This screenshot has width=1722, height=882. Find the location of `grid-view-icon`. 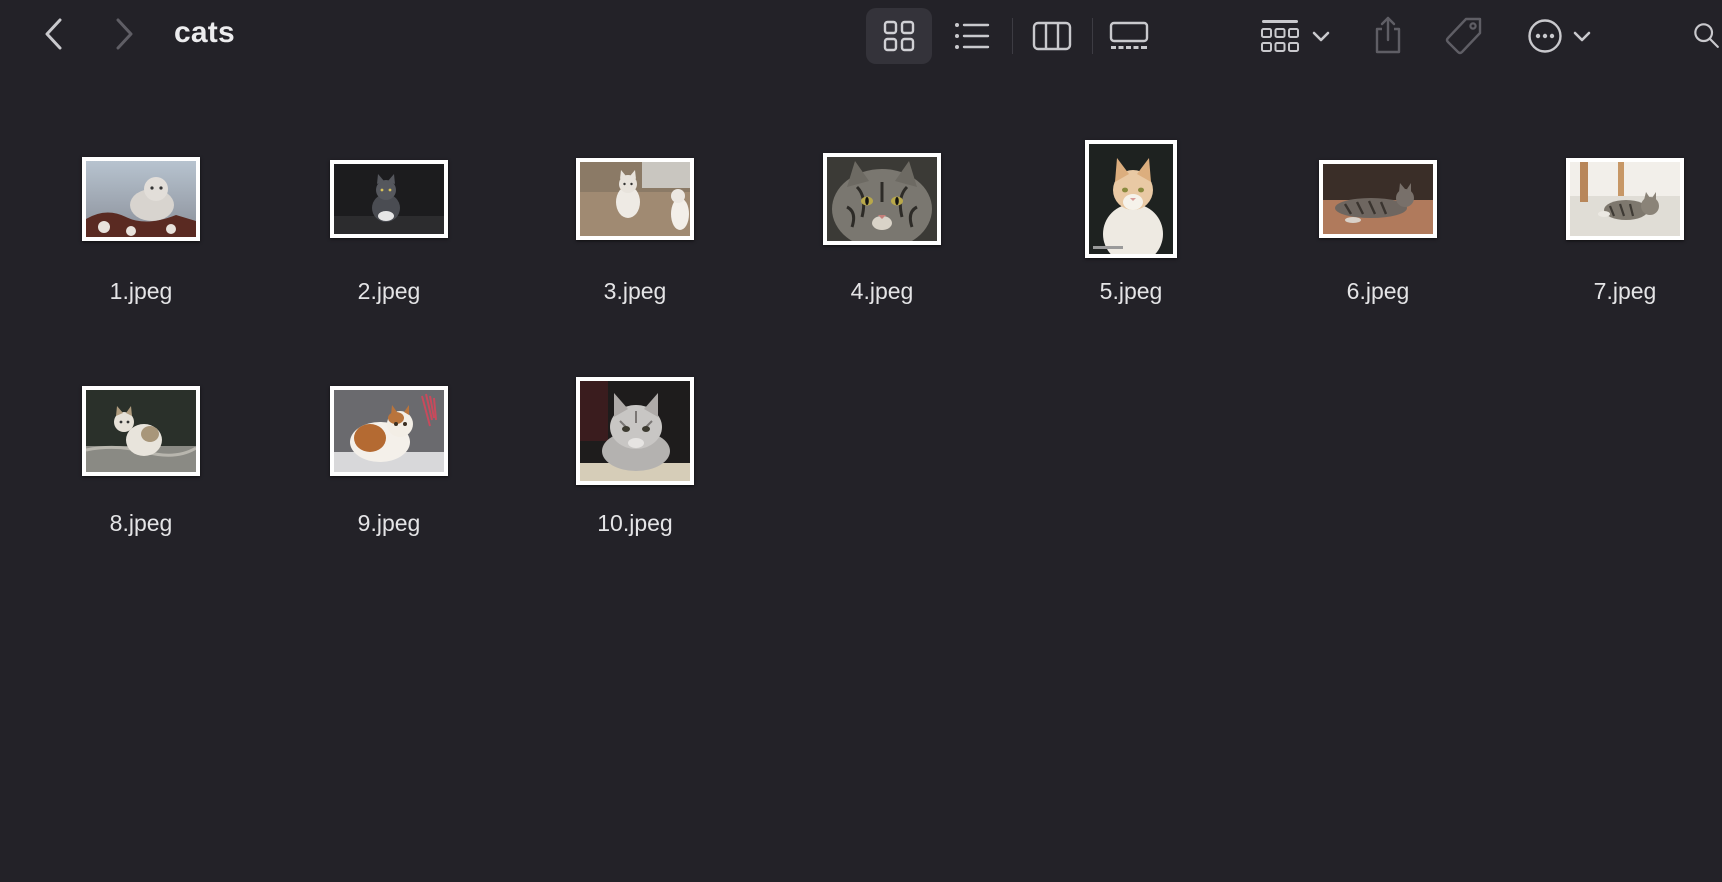

grid-view-icon is located at coordinates (899, 36).